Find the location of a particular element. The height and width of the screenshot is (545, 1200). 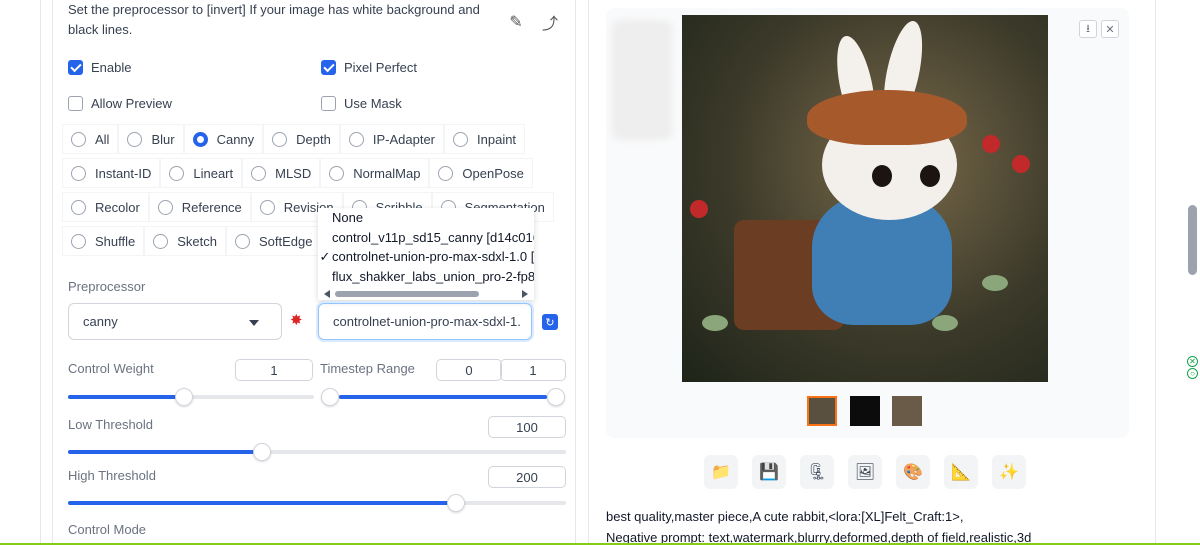

control-type-recolor: Recolor is located at coordinates (105, 207).